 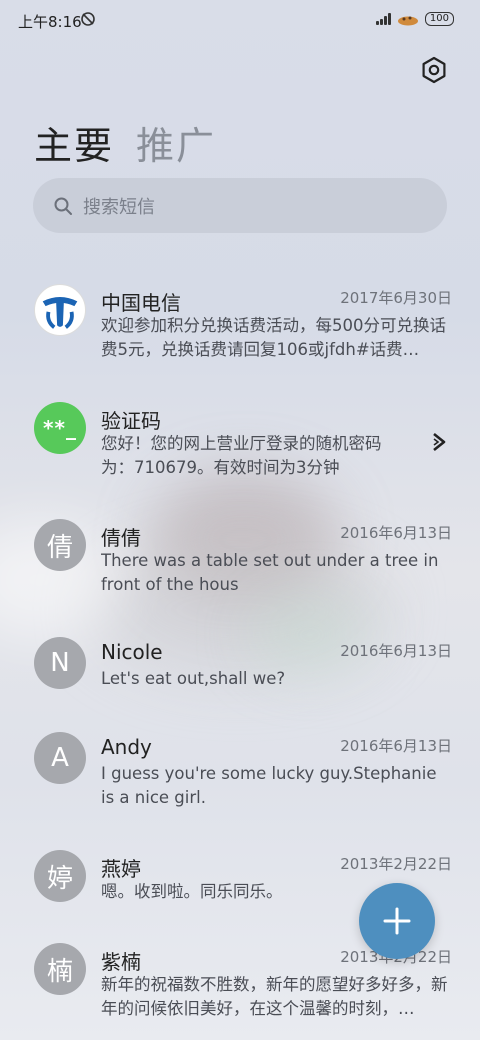 I want to click on avatar: **_, so click(x=60, y=428).